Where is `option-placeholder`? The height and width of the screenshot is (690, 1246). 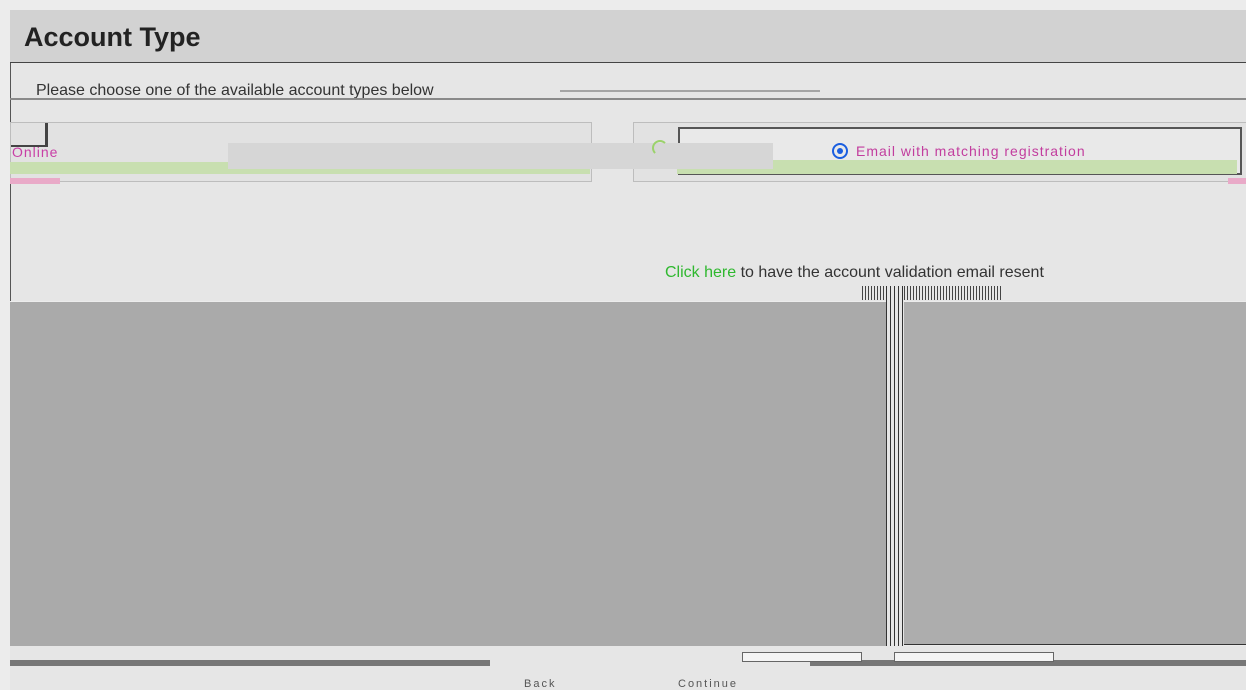 option-placeholder is located at coordinates (500, 156).